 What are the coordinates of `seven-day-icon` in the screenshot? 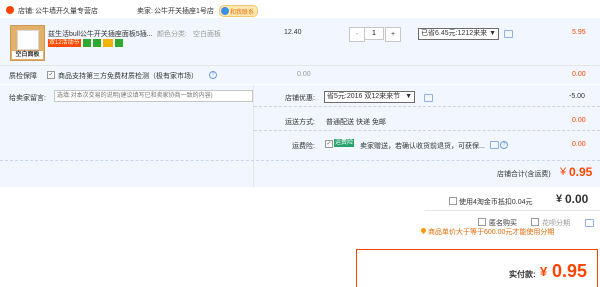 It's located at (86, 43).